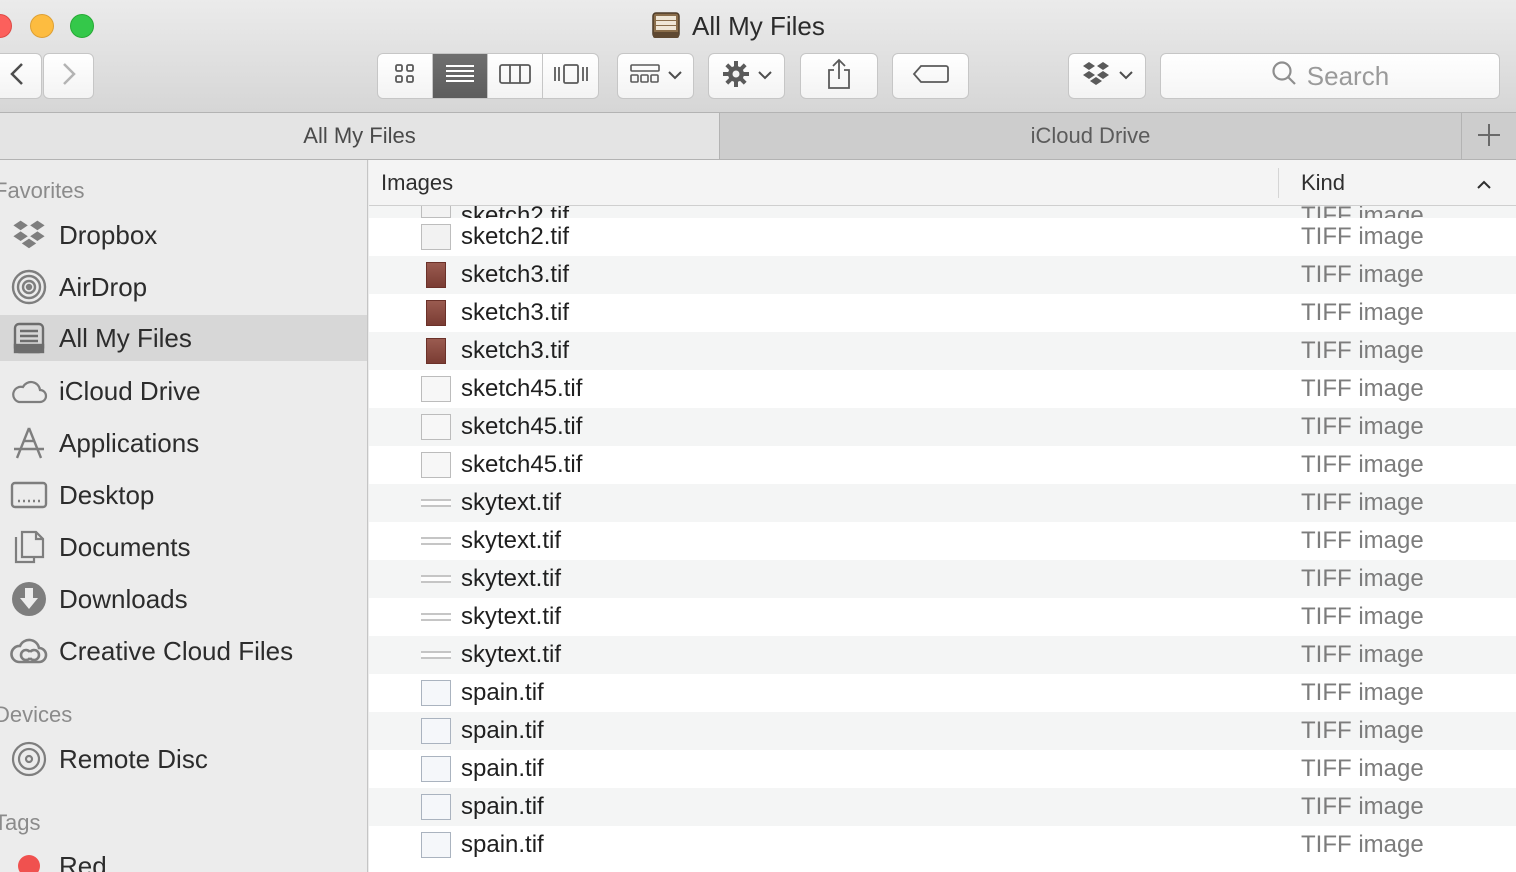  What do you see at coordinates (183, 759) in the screenshot?
I see `sidebar-item-remote-disc: Remote Disc` at bounding box center [183, 759].